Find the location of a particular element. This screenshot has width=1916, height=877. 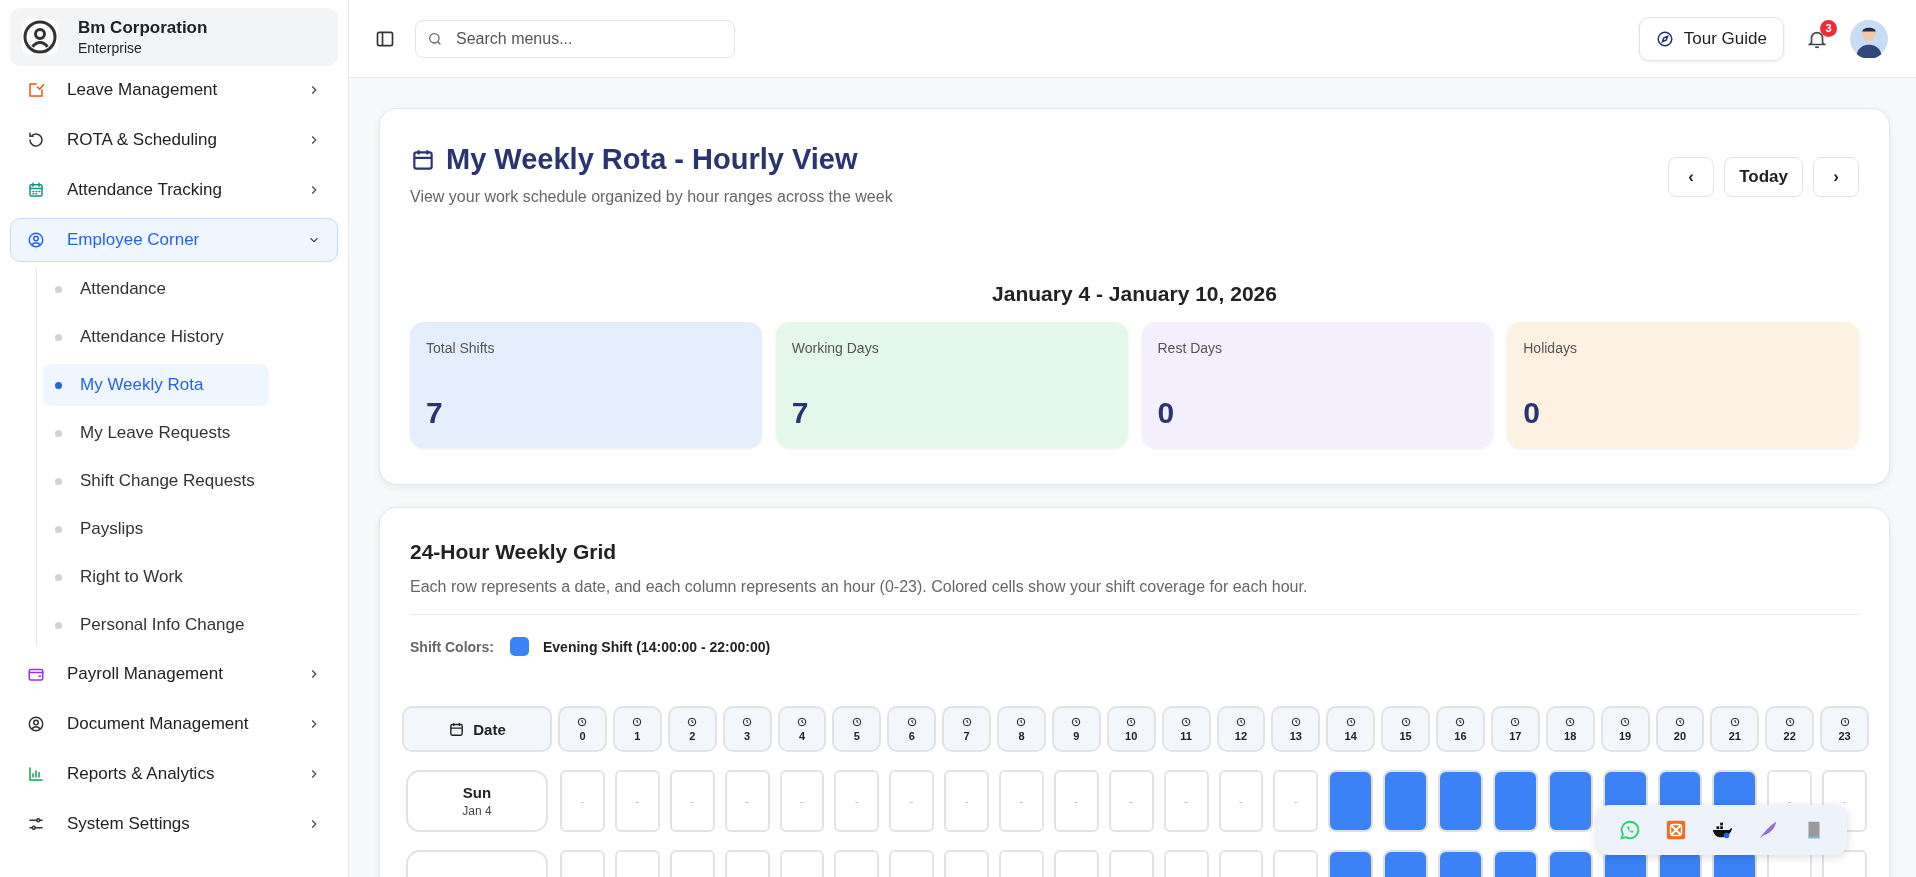

day-label: Sun is located at coordinates (477, 792).